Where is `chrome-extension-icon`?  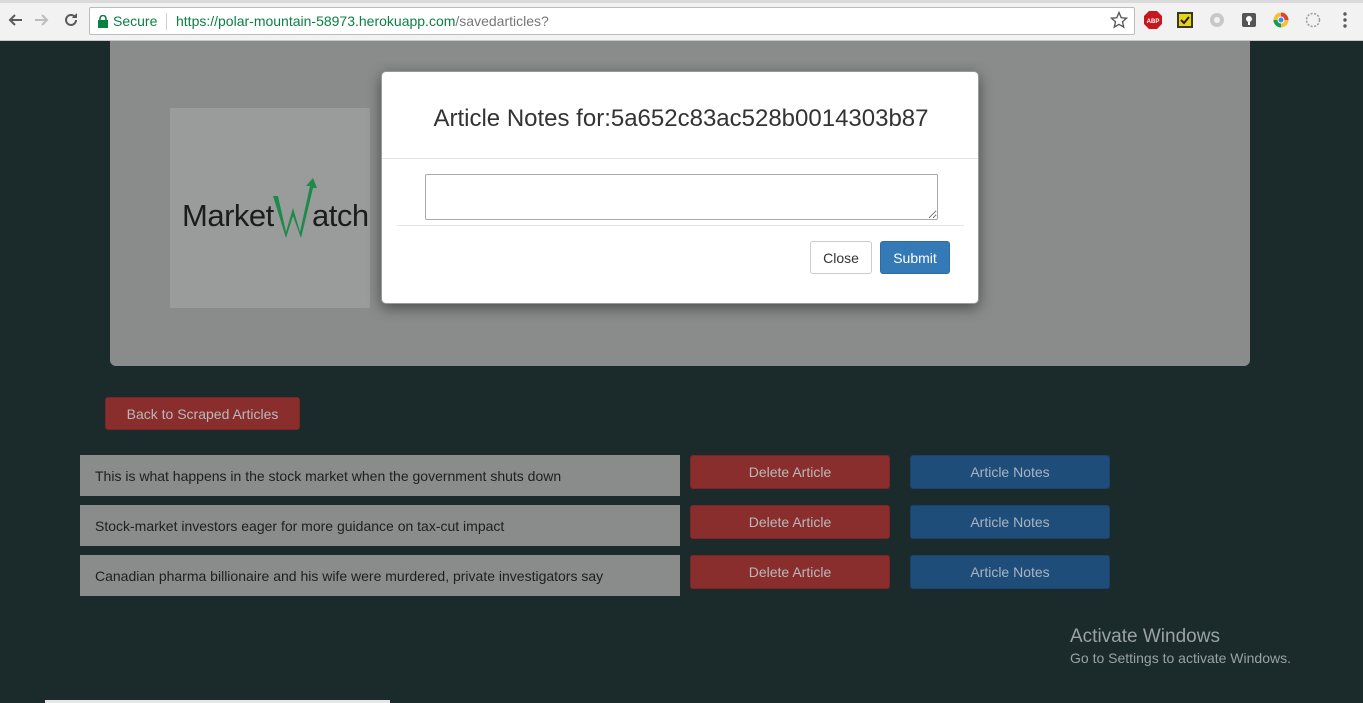
chrome-extension-icon is located at coordinates (1281, 20).